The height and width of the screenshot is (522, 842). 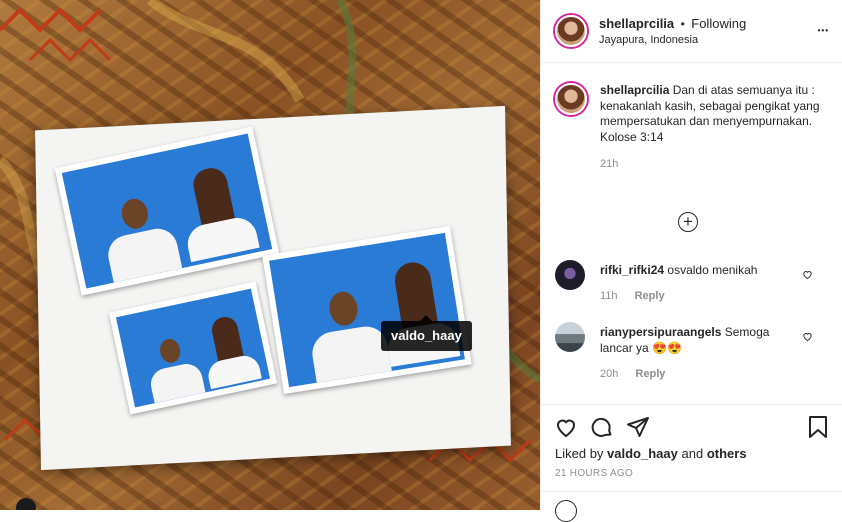 What do you see at coordinates (823, 30) in the screenshot?
I see `more-options-icon: •••` at bounding box center [823, 30].